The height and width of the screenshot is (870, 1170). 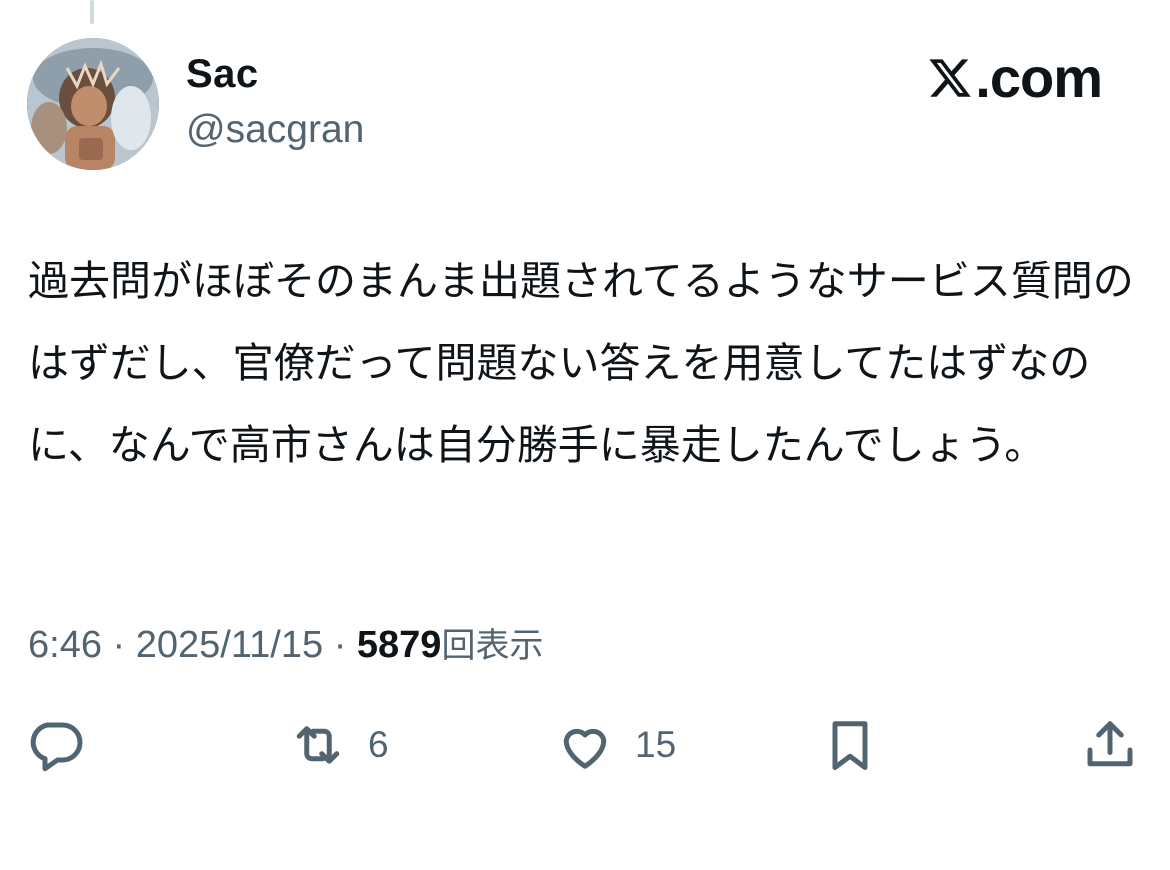 I want to click on bookmark-button, so click(x=850, y=745).